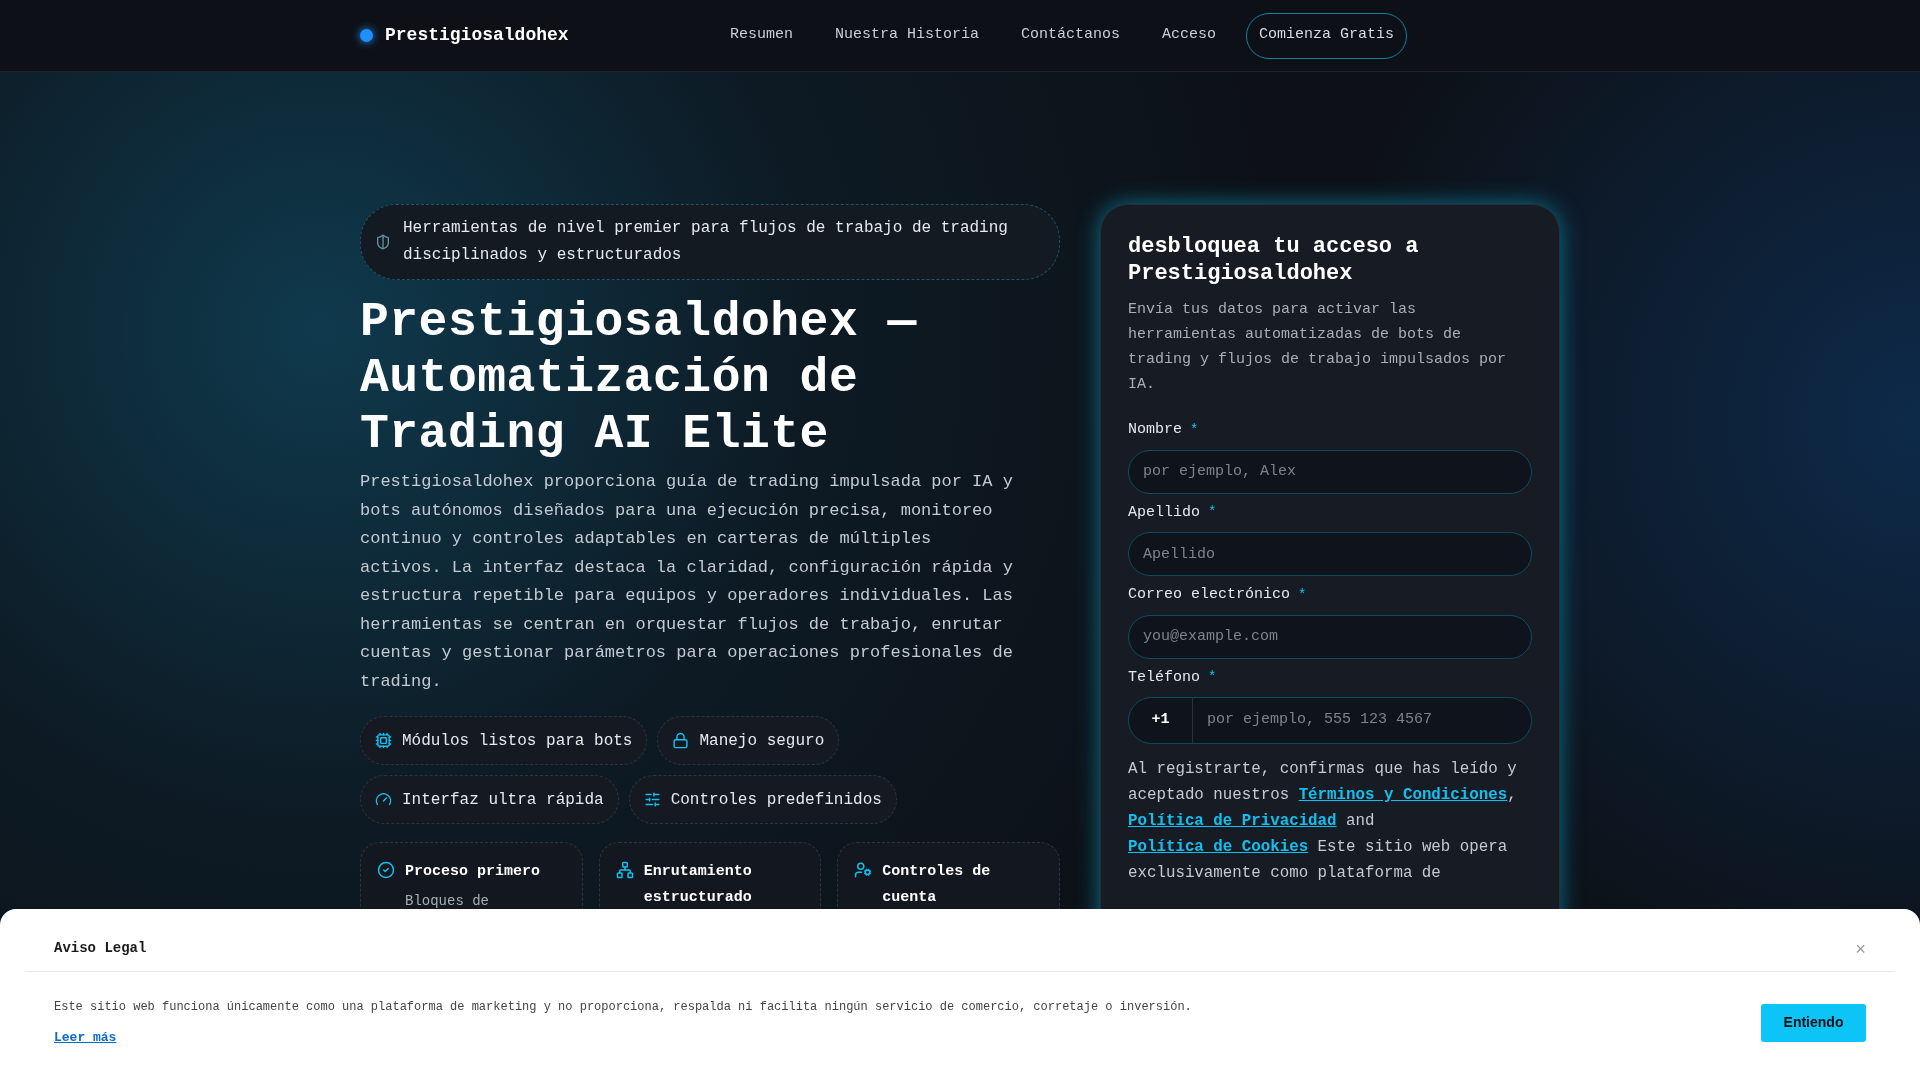 This screenshot has height=1080, width=1920. What do you see at coordinates (652, 799) in the screenshot?
I see `sliders-icon` at bounding box center [652, 799].